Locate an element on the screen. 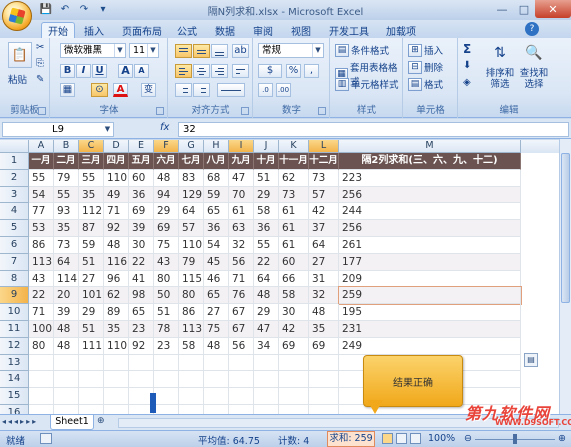 The height and width of the screenshot is (447, 571). cell-c10: 29 is located at coordinates (91, 312).